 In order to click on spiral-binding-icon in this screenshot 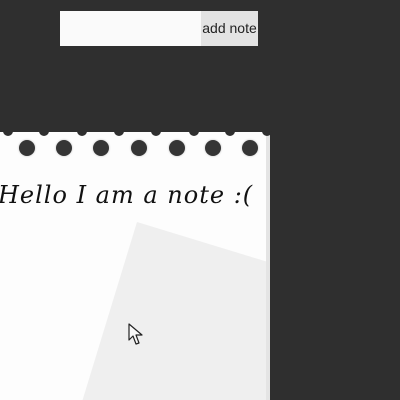, I will do `click(136, 143)`.